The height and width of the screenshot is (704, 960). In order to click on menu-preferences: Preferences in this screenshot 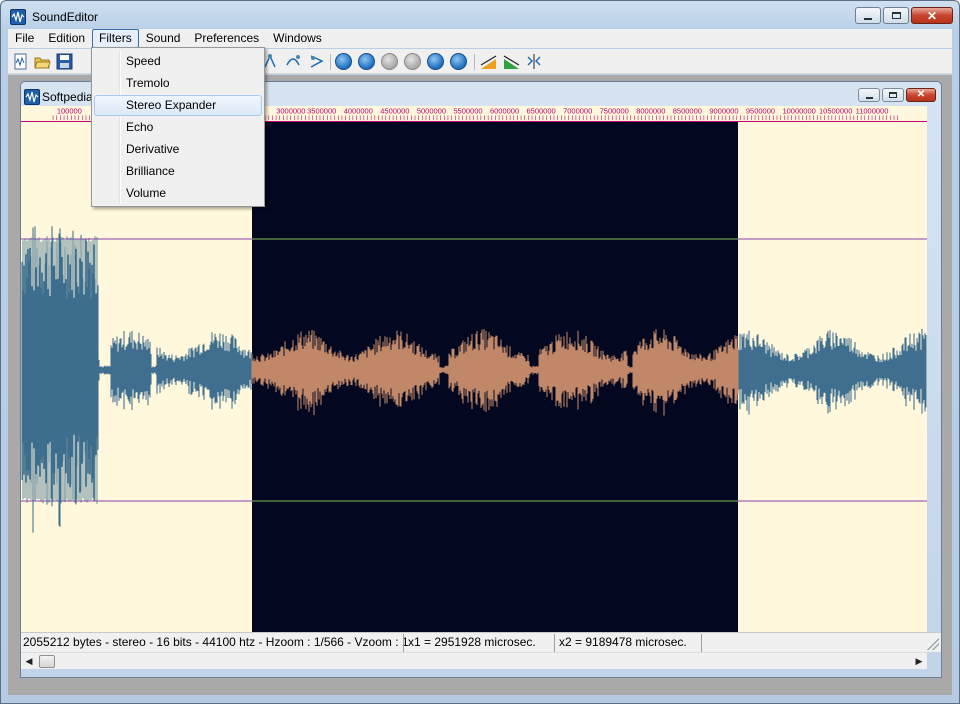, I will do `click(226, 38)`.